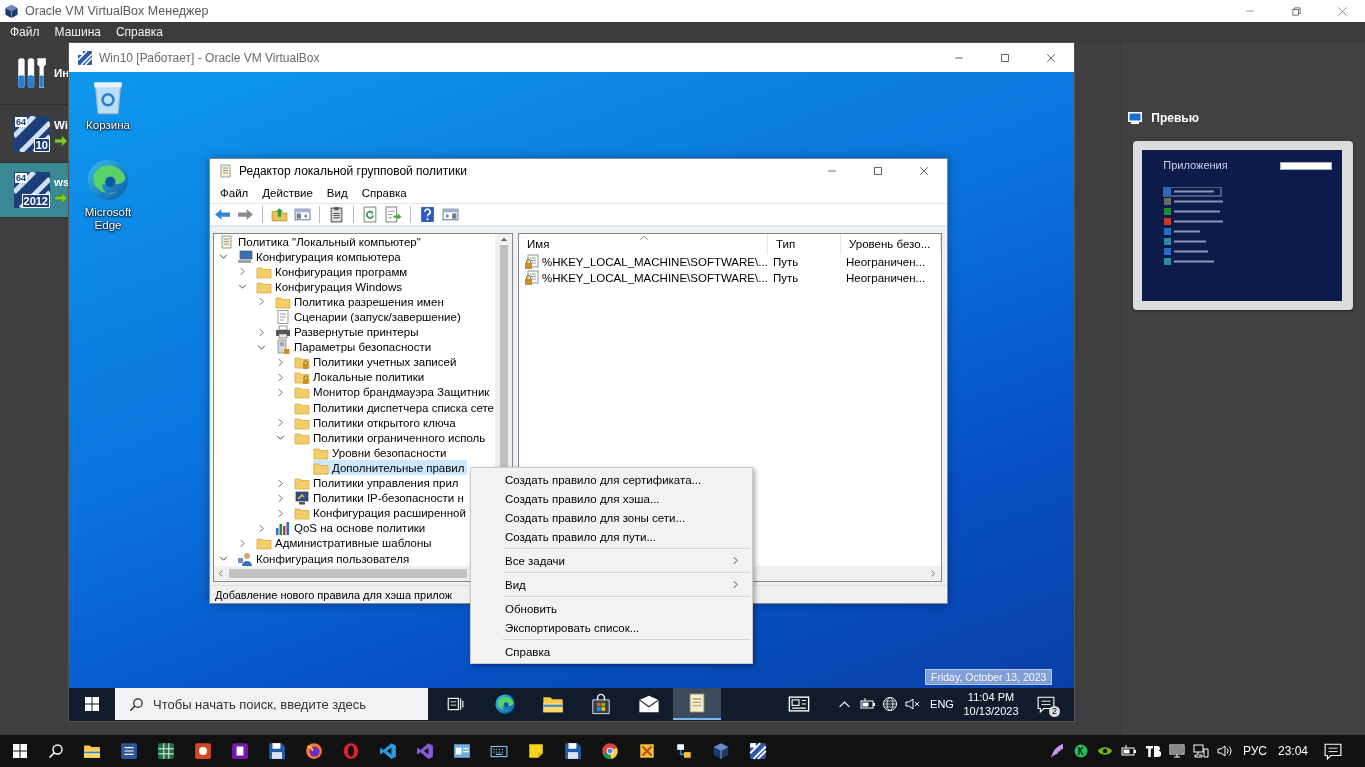 This screenshot has width=1365, height=767. I want to click on logo-icon, so click(1153, 751).